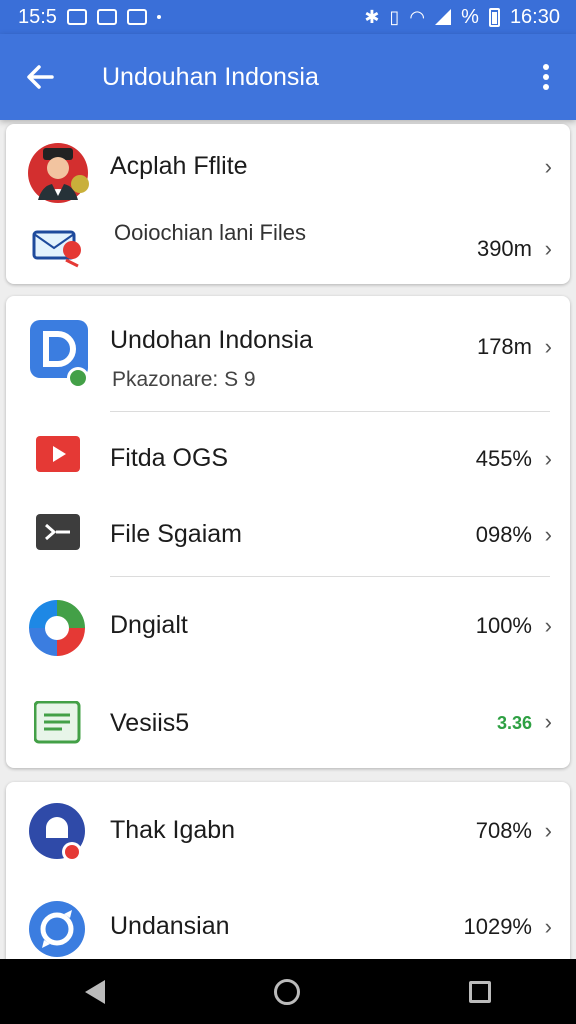  Describe the element at coordinates (534, 16) in the screenshot. I see `status-time-right: 16:30` at that location.